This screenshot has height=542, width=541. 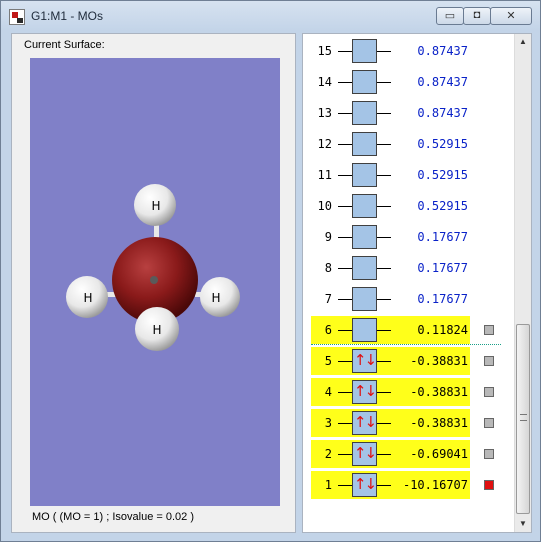 I want to click on window-controls: ▭ ◘ ✕, so click(x=484, y=17).